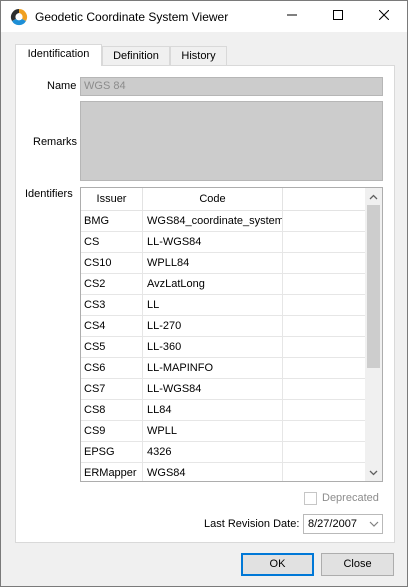 The image size is (408, 587). I want to click on table-row: CS5 LL-360, so click(223, 347).